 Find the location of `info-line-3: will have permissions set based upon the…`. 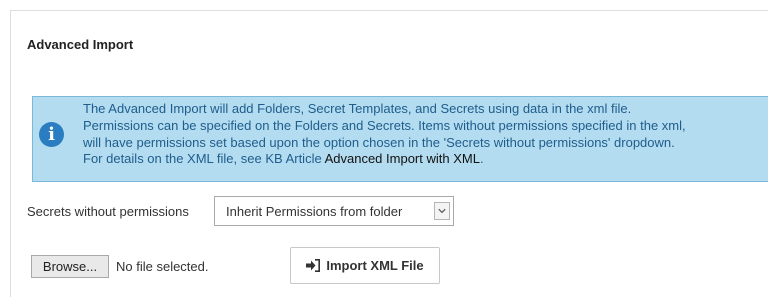

info-line-3: will have permissions set based upon the… is located at coordinates (379, 142).